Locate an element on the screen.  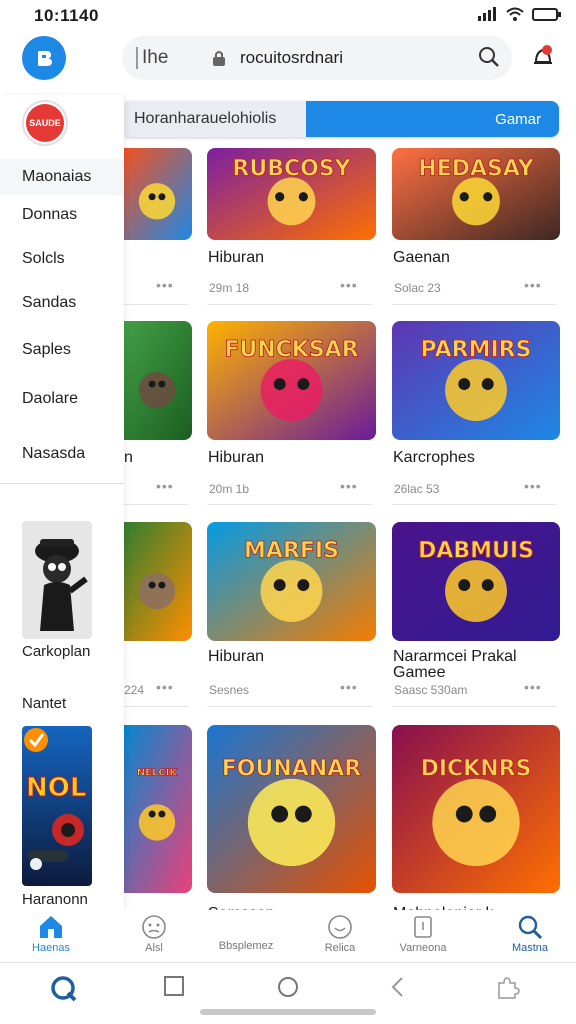
sidebar-card-2-poster-text: NOL is located at coordinates (56, 788).